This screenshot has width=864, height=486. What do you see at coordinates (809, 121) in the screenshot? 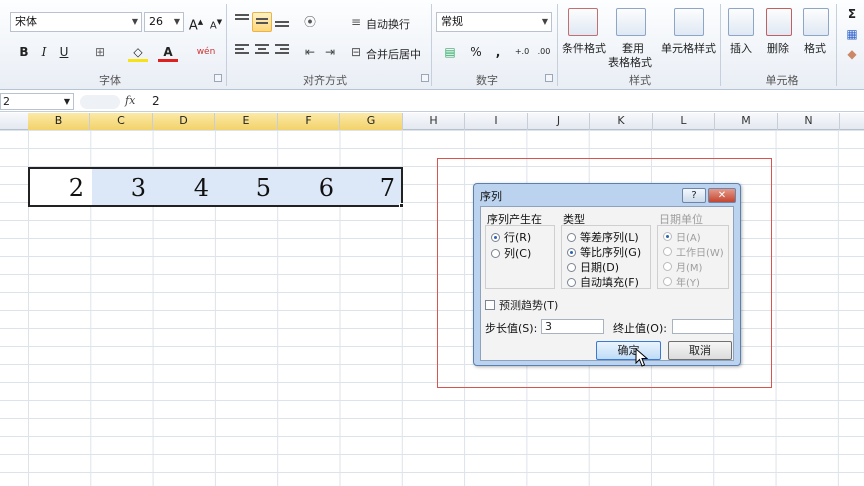
I see `column-header-n: N` at bounding box center [809, 121].